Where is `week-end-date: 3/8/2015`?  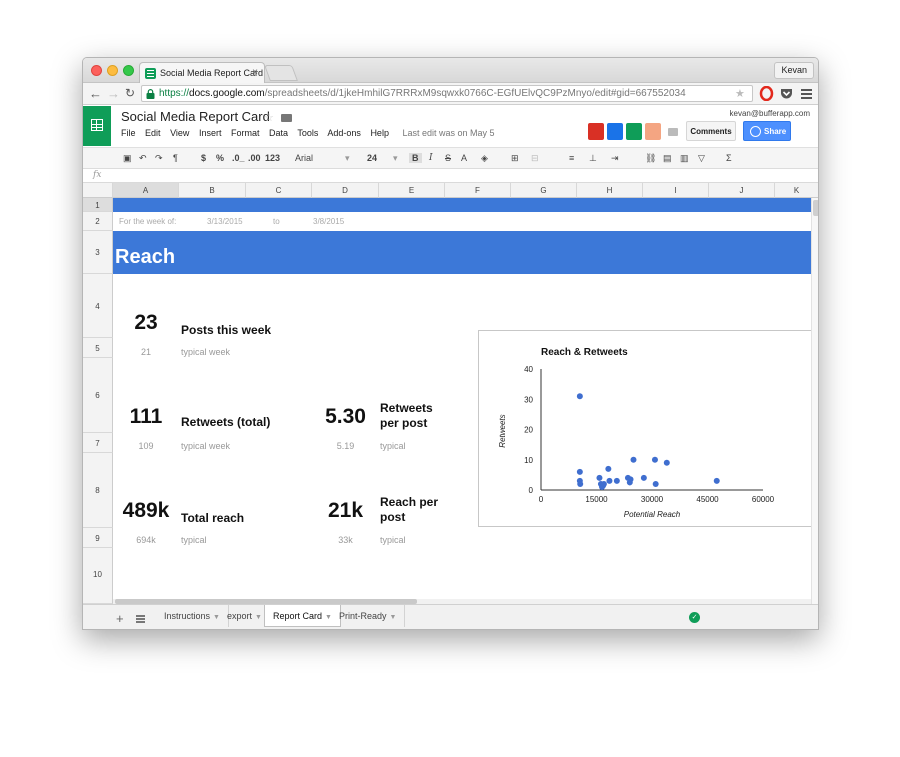 week-end-date: 3/8/2015 is located at coordinates (328, 221).